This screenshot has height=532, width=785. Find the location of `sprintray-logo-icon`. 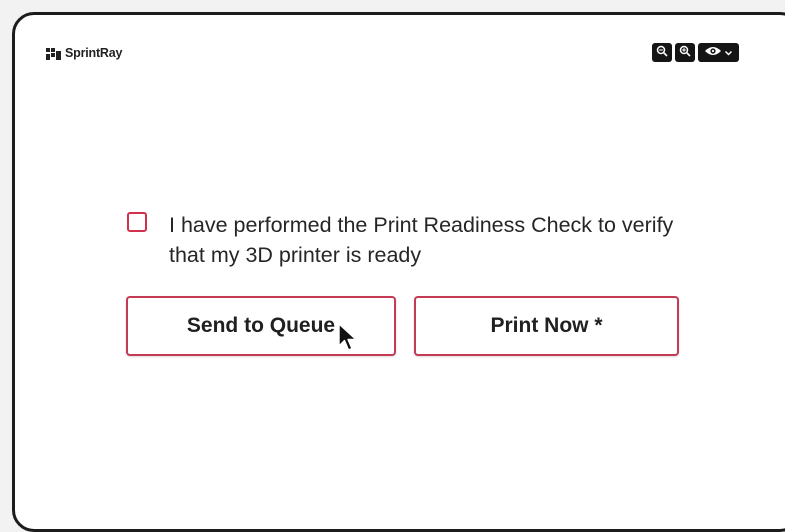

sprintray-logo-icon is located at coordinates (54, 53).